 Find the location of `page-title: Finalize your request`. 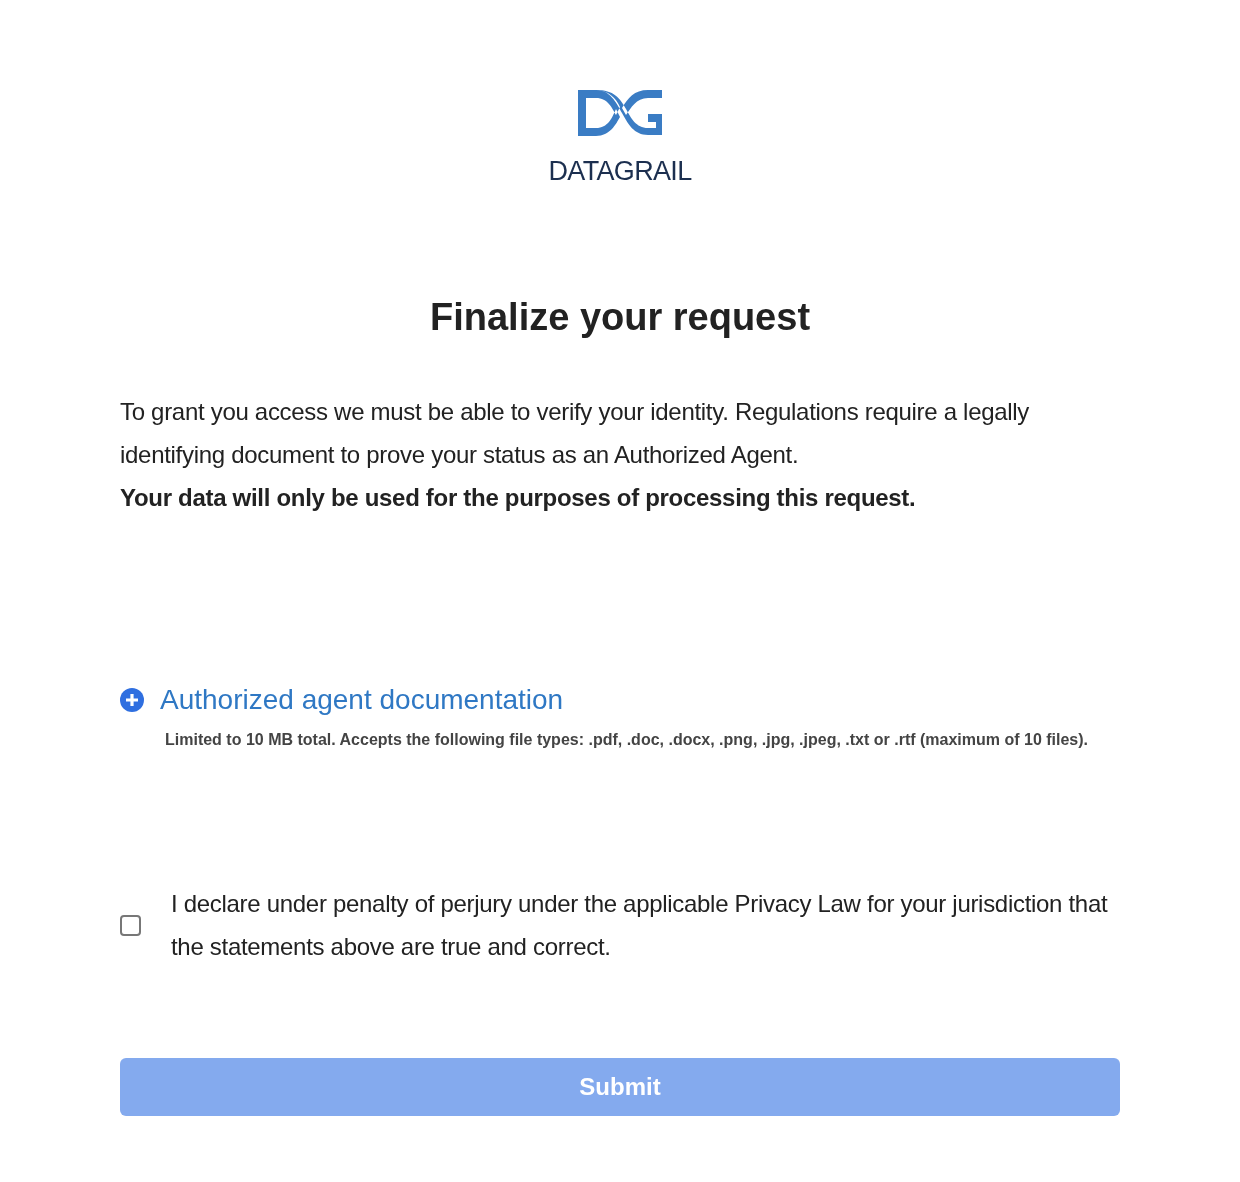

page-title: Finalize your request is located at coordinates (620, 317).